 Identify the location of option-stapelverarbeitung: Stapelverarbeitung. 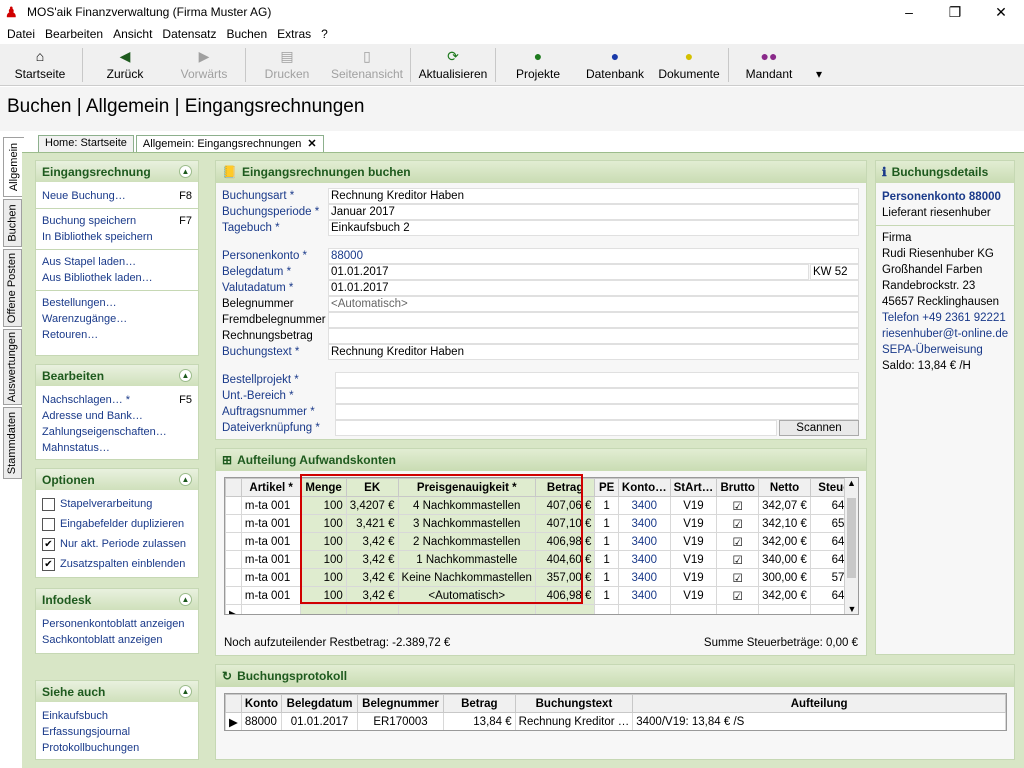
(117, 504).